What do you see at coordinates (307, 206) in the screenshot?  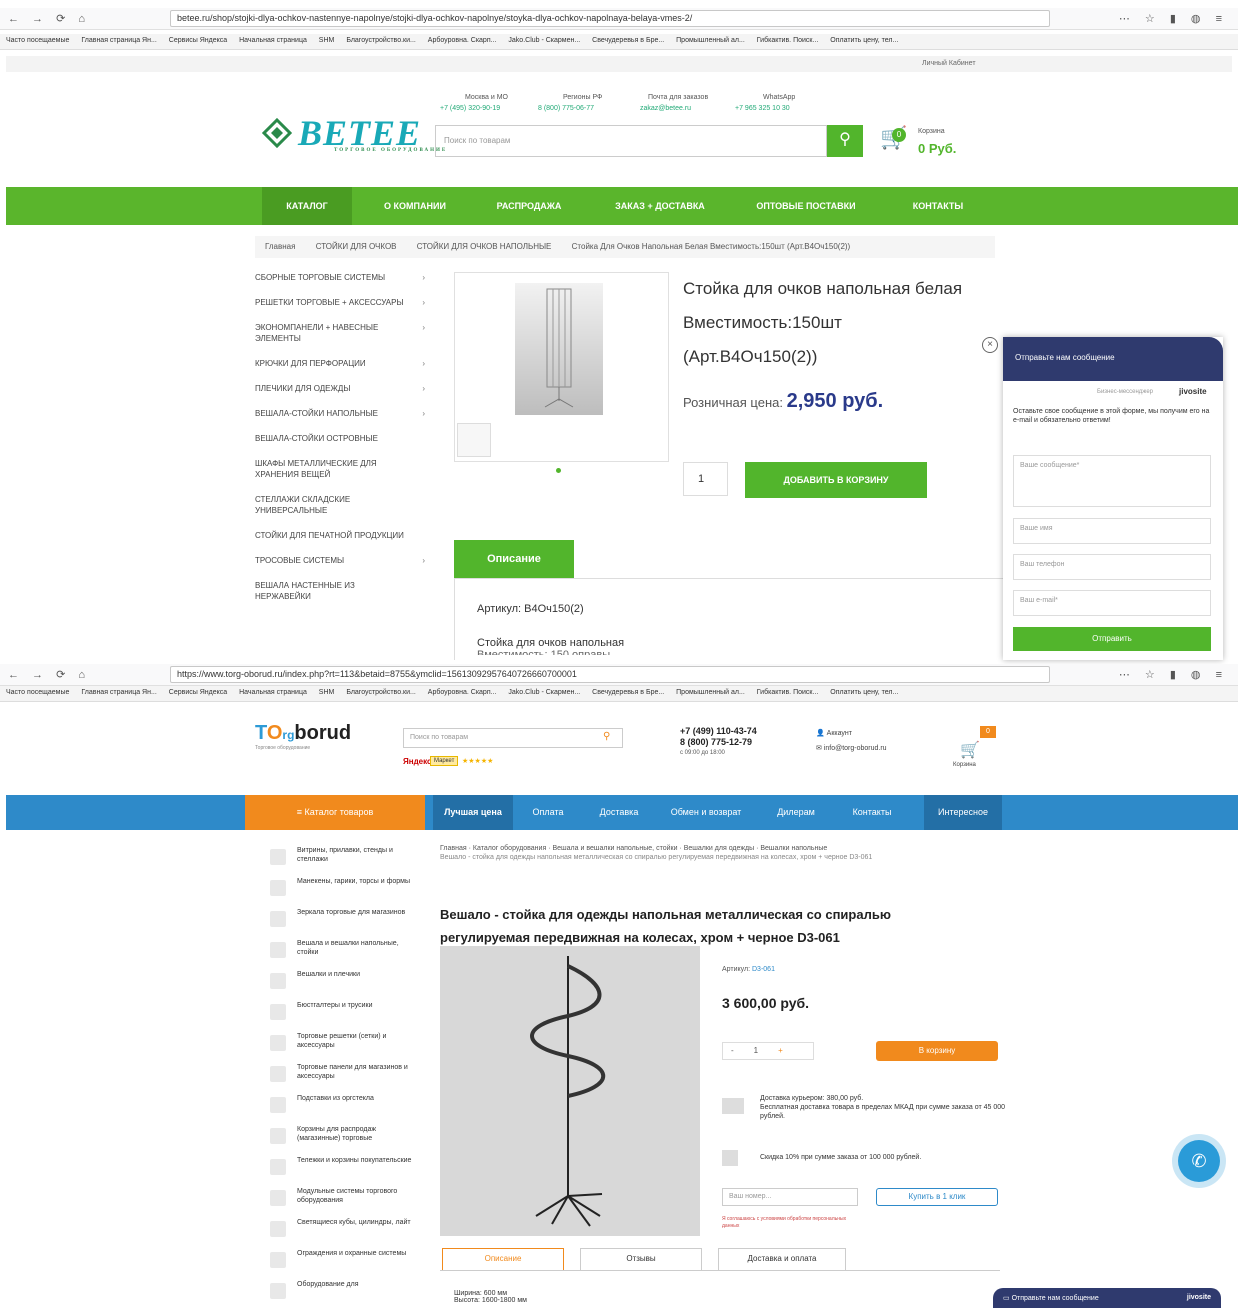 I see `nav-catalog: КАТАЛОГ` at bounding box center [307, 206].